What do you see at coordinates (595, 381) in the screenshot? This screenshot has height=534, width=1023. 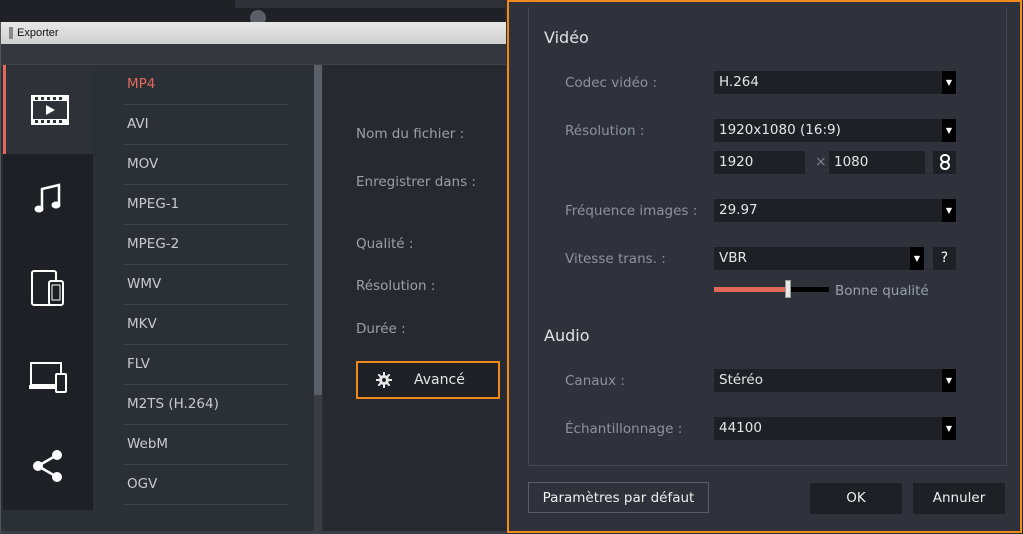 I see `channels-label: Canaux :` at bounding box center [595, 381].